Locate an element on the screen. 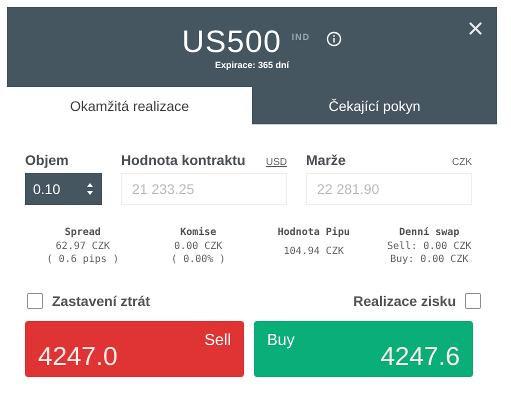  stat-label: Hodnota Pipu is located at coordinates (314, 232).